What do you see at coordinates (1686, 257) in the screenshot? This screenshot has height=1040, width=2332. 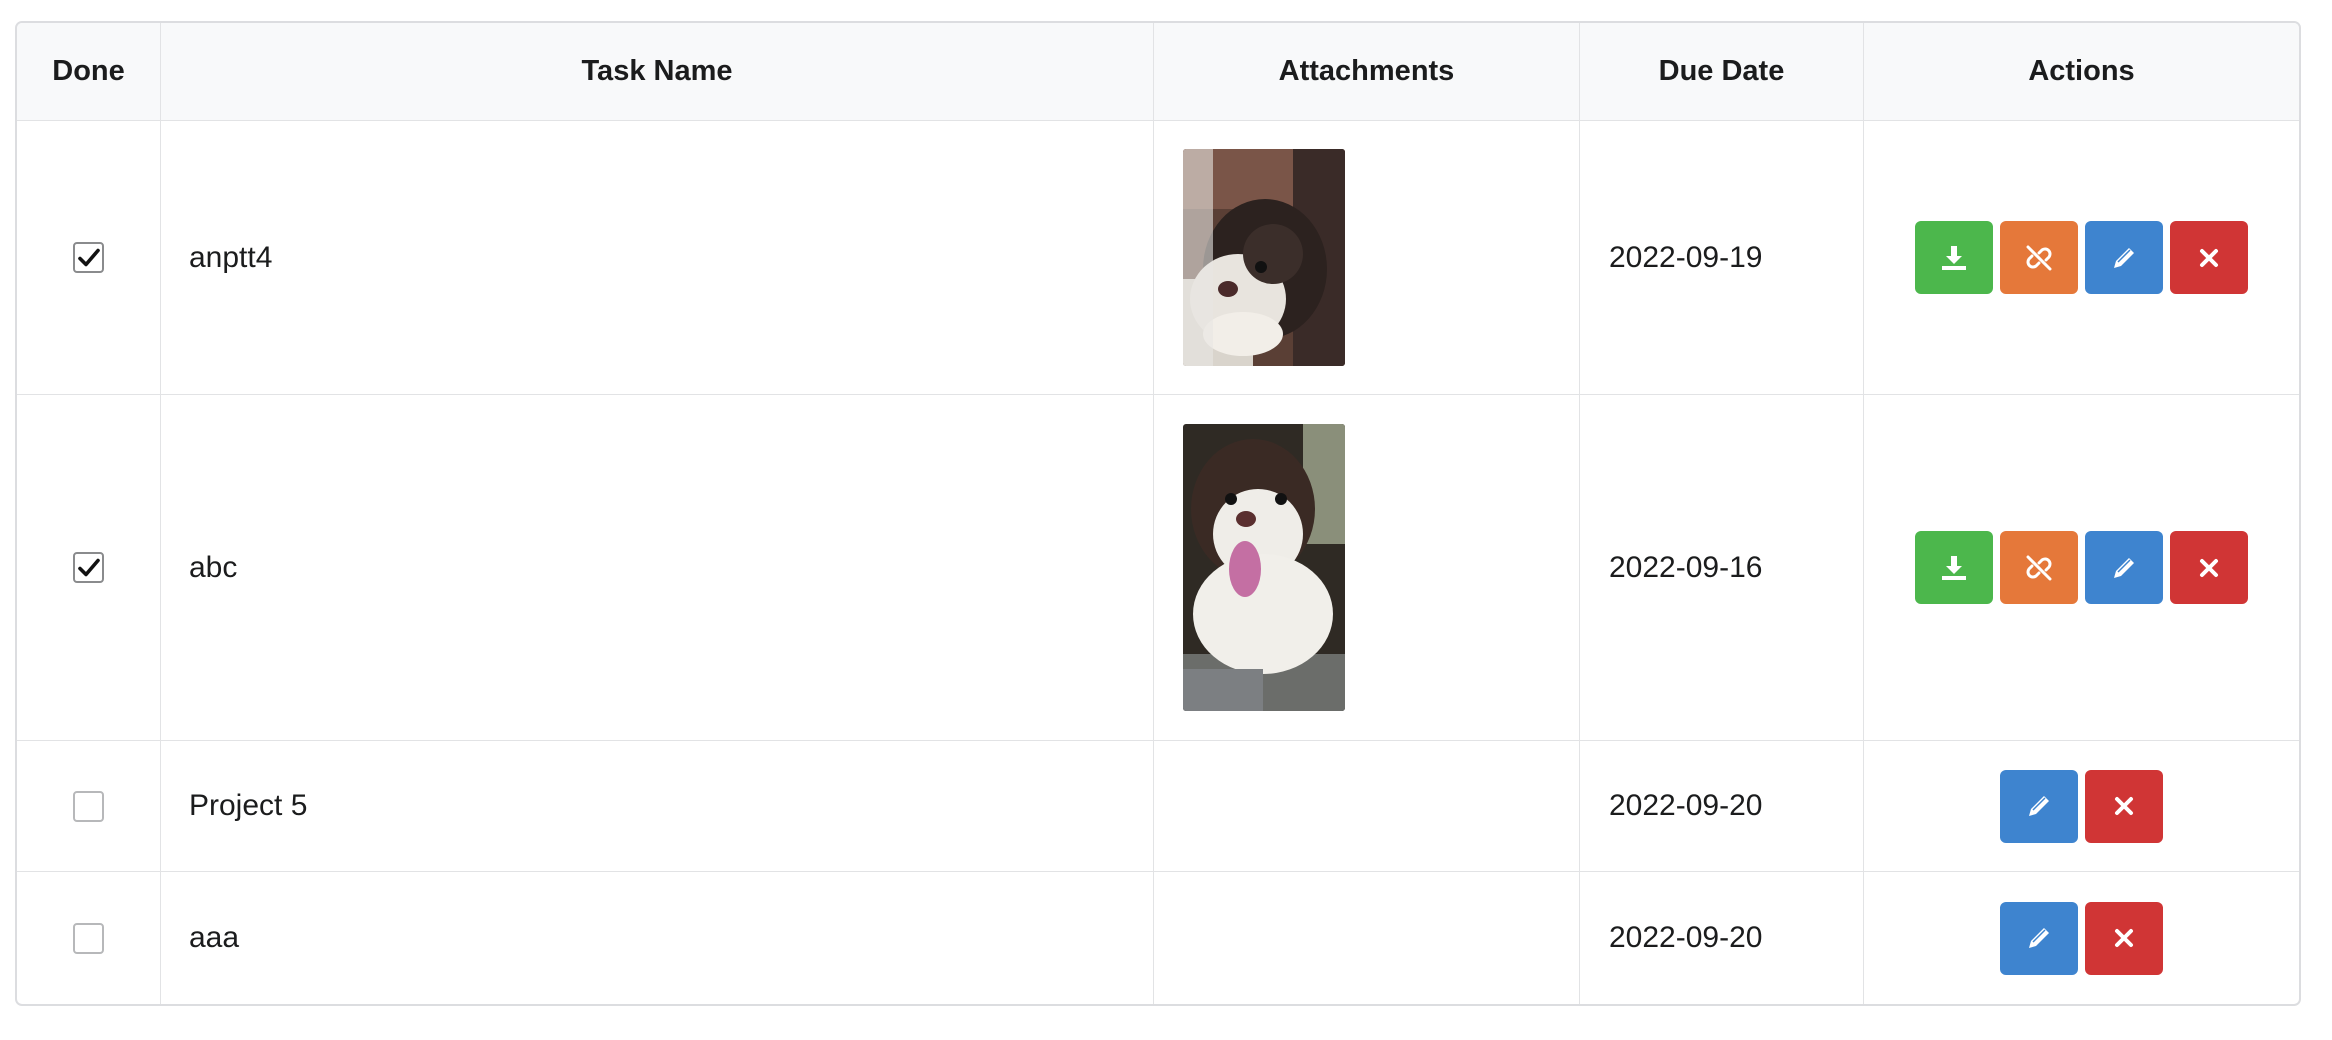 I see `due-date: 2022-09-19` at bounding box center [1686, 257].